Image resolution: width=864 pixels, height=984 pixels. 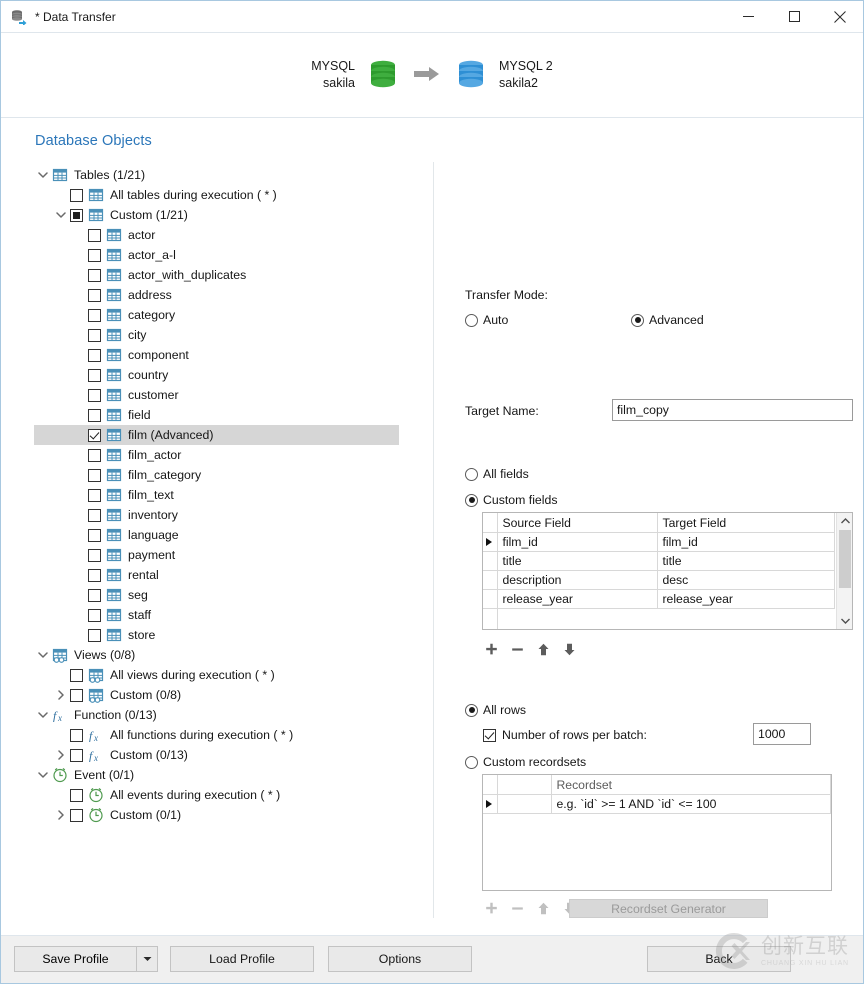 What do you see at coordinates (471, 500) in the screenshot?
I see `radio-dot-custom-fields` at bounding box center [471, 500].